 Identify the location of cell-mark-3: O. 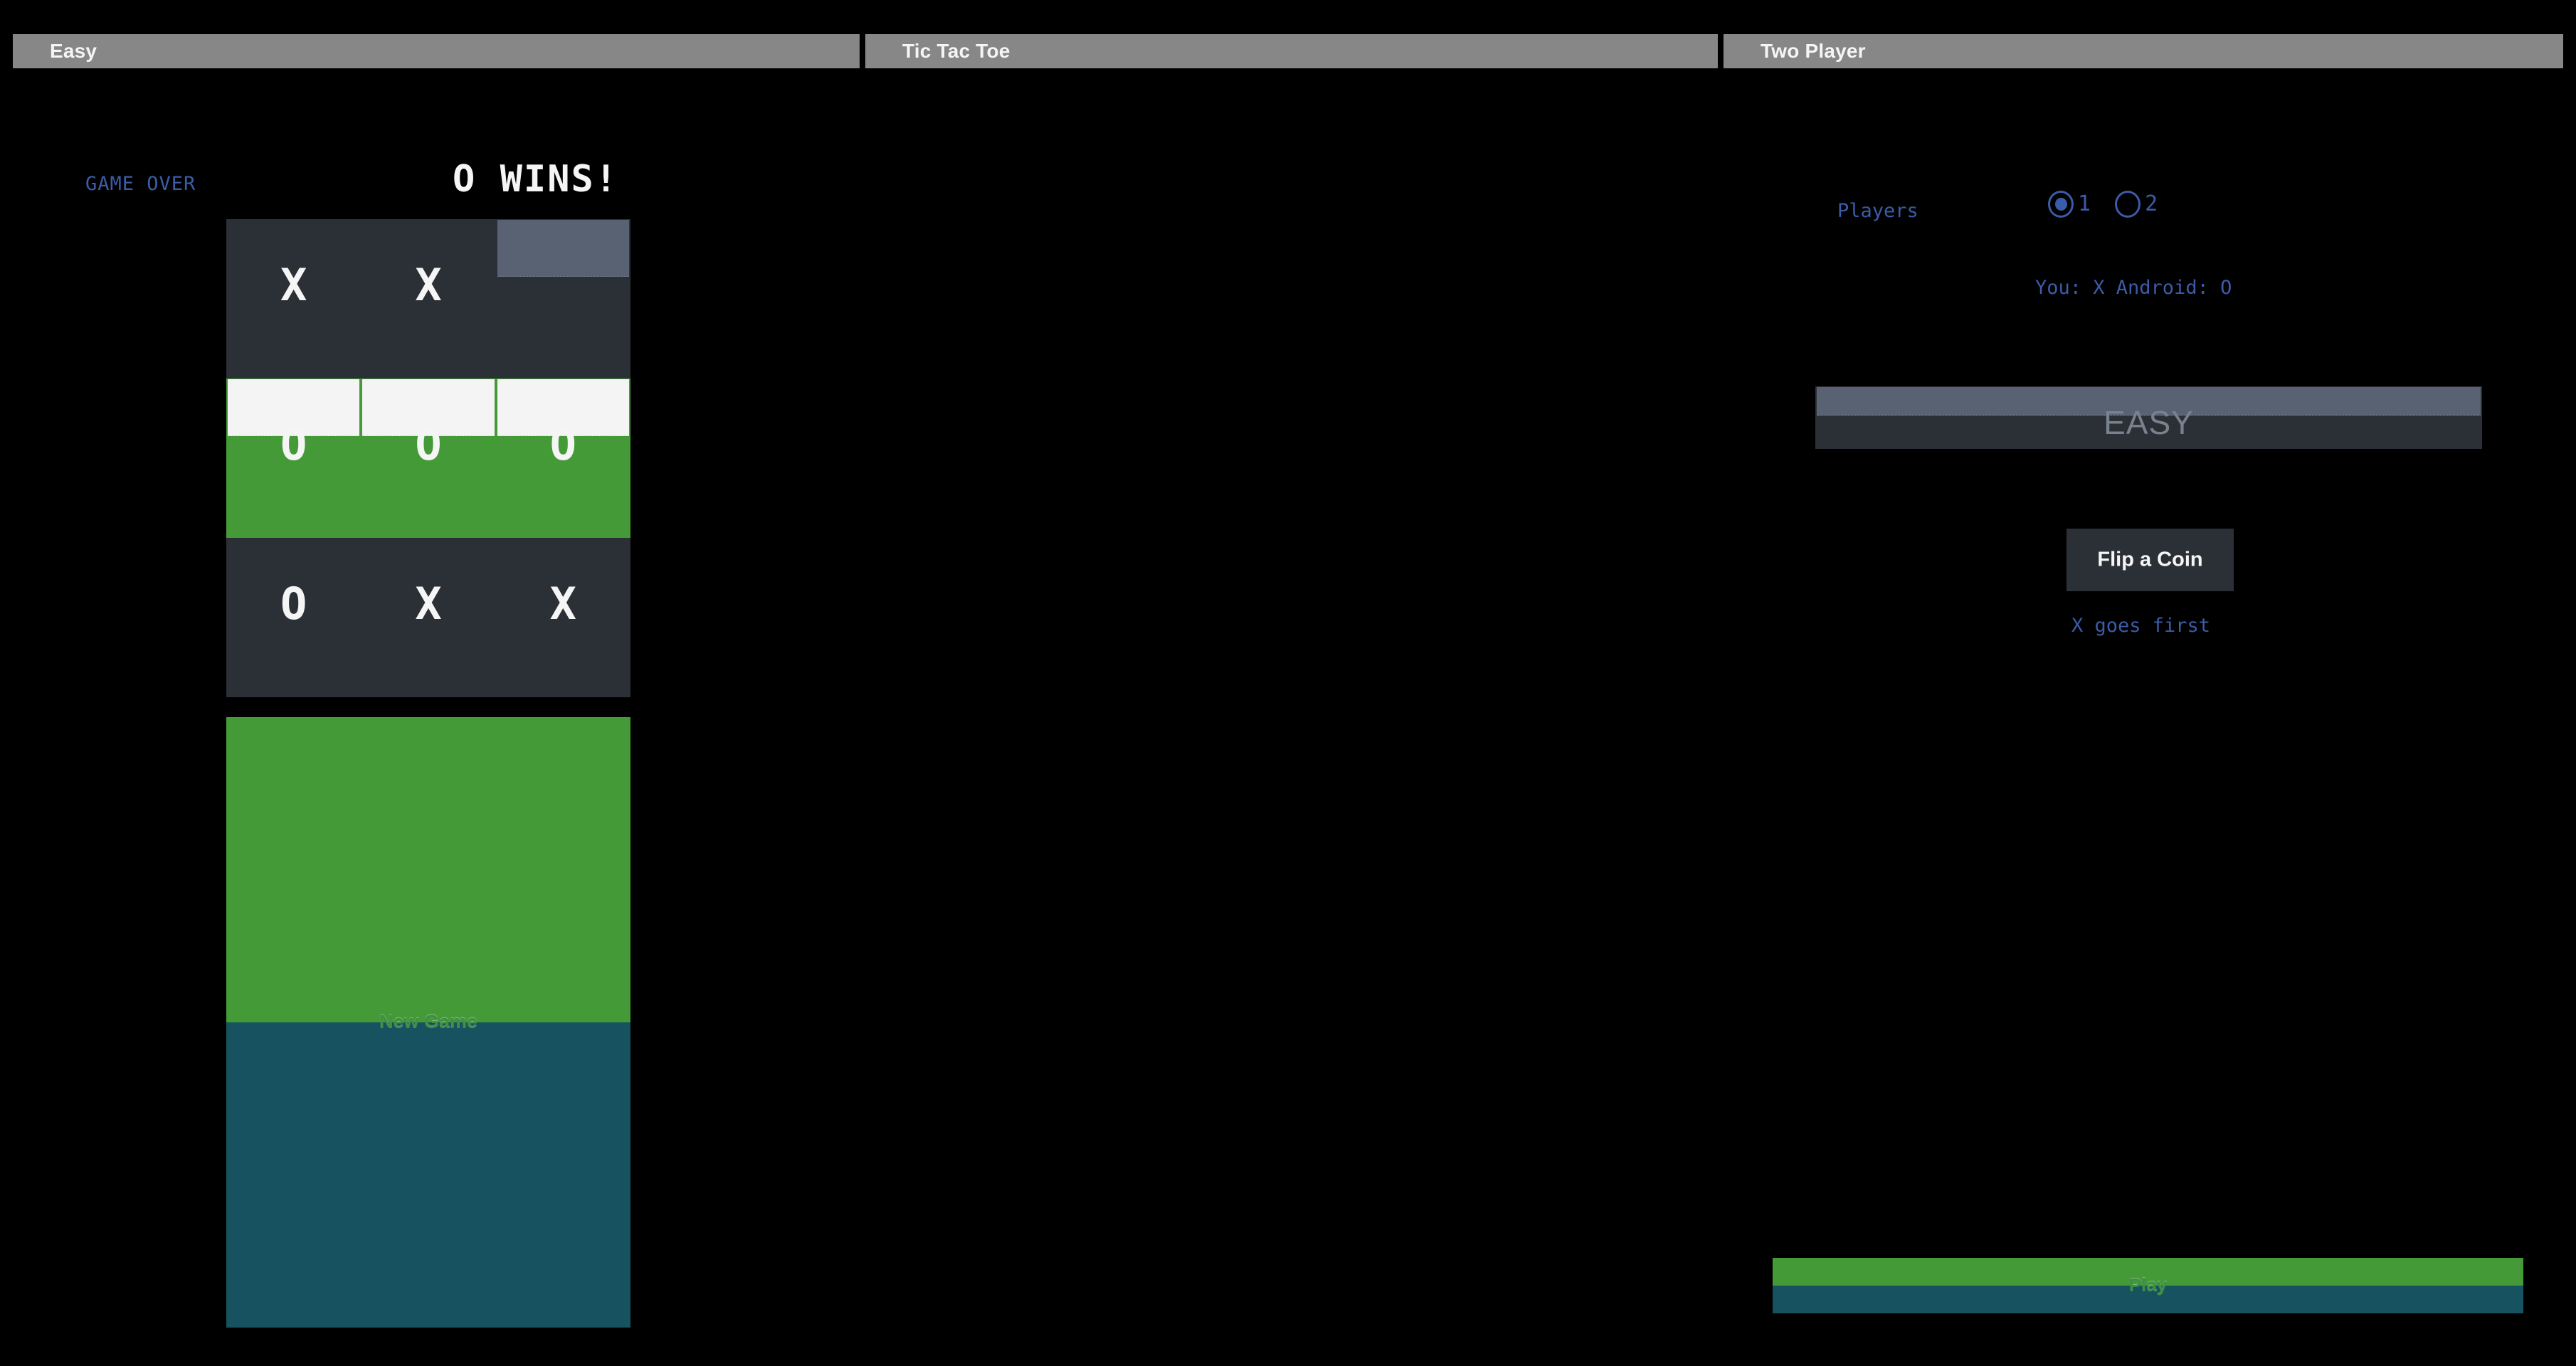
(293, 444).